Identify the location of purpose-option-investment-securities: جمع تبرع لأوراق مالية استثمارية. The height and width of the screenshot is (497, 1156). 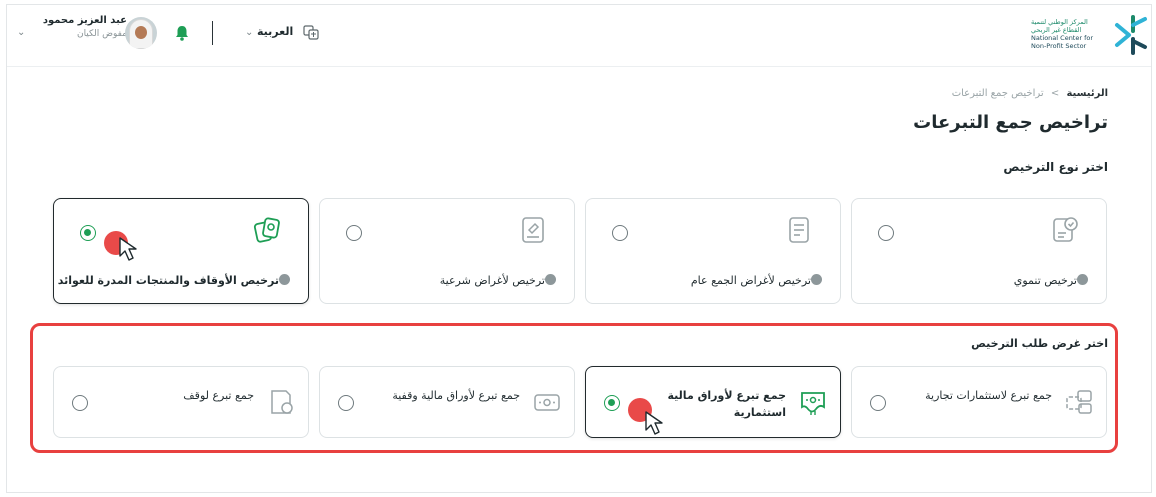
(713, 402).